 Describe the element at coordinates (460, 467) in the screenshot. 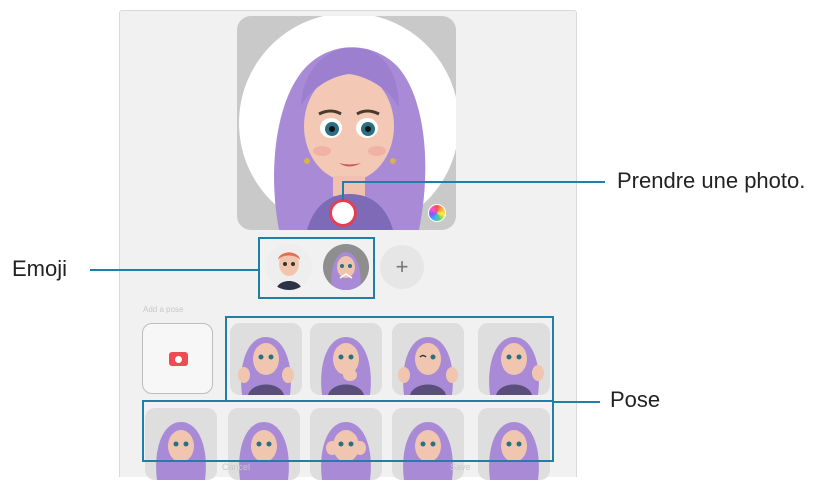

I see `save-button: Save` at that location.